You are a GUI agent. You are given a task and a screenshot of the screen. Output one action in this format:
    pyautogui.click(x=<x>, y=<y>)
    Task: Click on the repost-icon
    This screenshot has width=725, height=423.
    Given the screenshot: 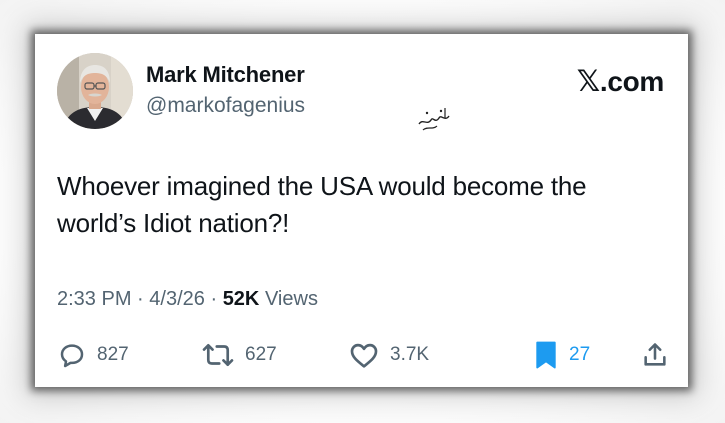 What is the action you would take?
    pyautogui.click(x=218, y=355)
    